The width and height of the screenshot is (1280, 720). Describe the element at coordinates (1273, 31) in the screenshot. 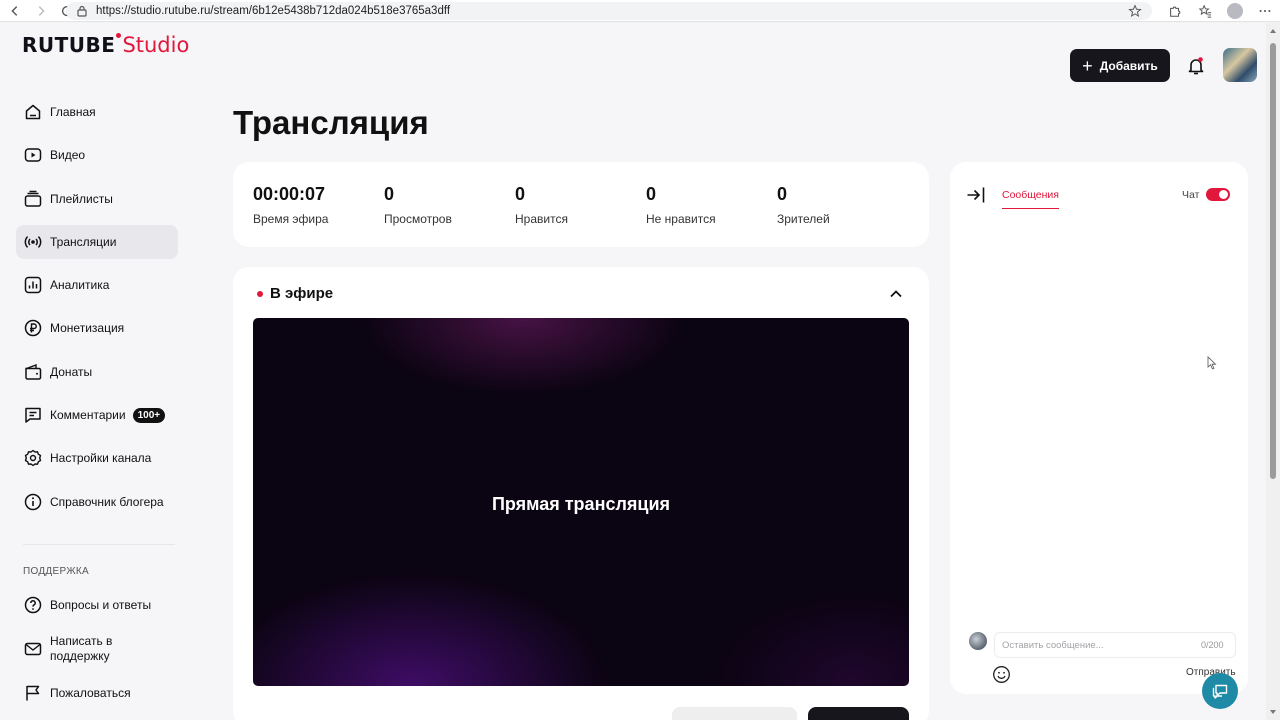

I see `scroll-up-icon` at that location.